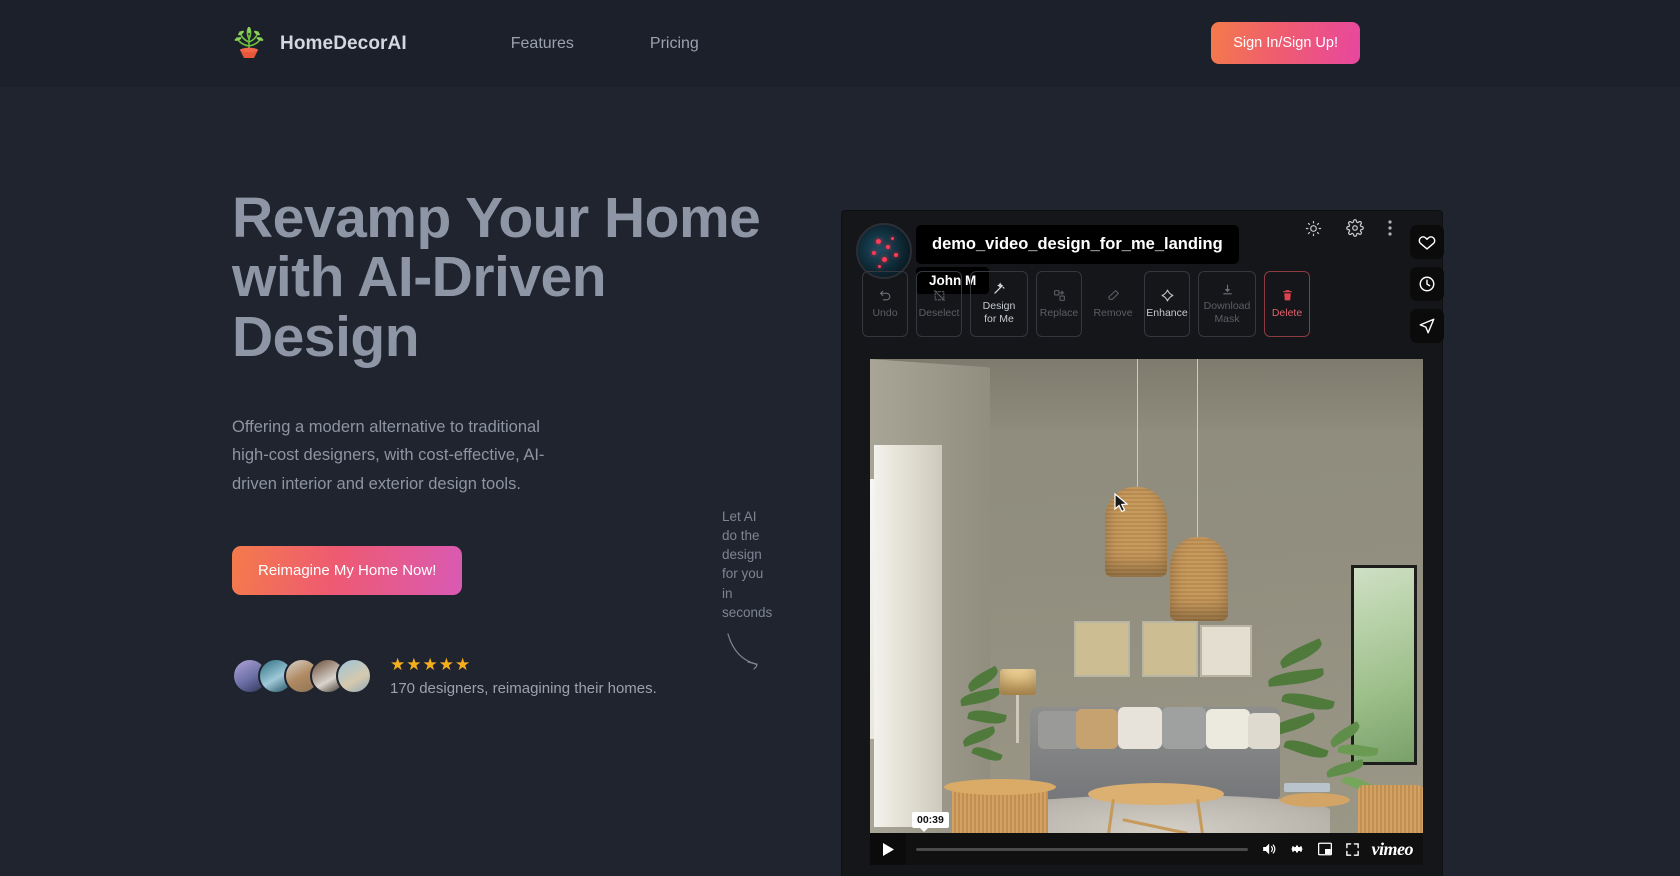 This screenshot has width=1680, height=876. I want to click on social-proof-text: 170 designers, reimagining their homes., so click(523, 688).